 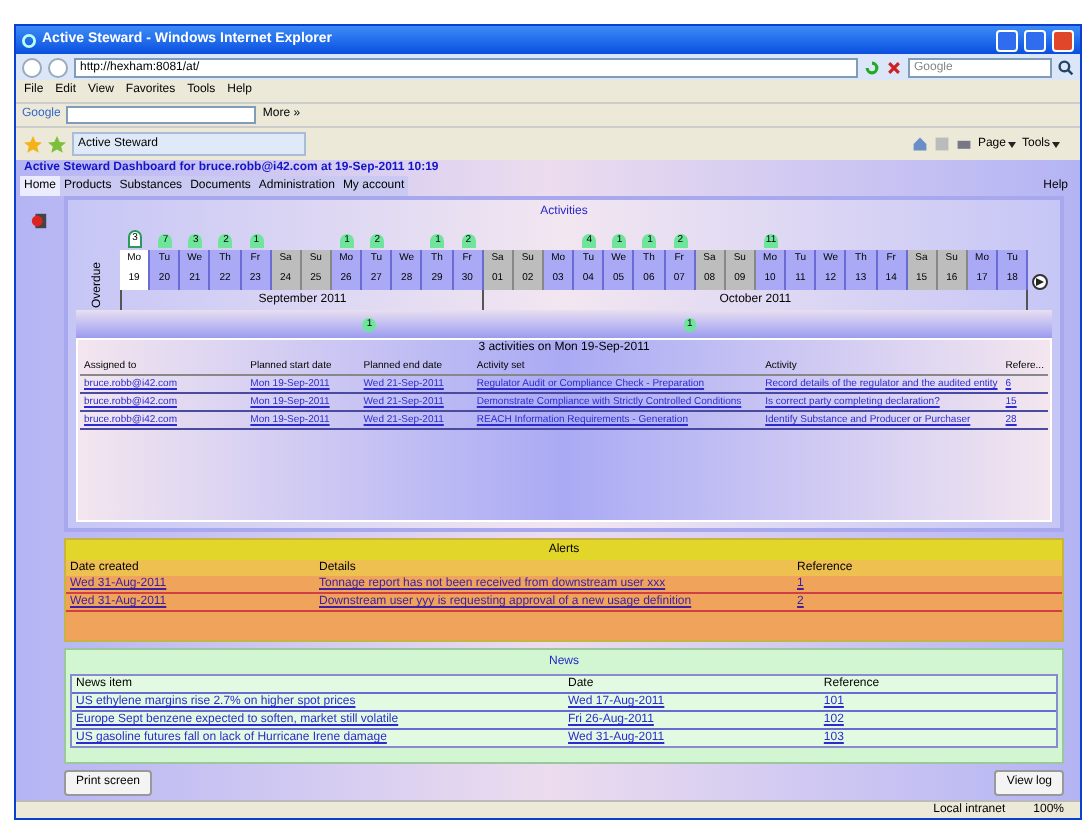 I want to click on play-arrow-icon, so click(x=1040, y=282).